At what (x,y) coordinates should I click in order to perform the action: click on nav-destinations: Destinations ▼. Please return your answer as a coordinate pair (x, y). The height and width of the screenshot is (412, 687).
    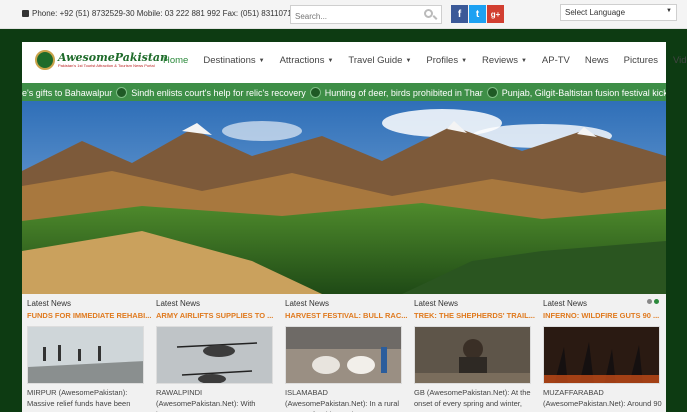
    Looking at the image, I should click on (233, 60).